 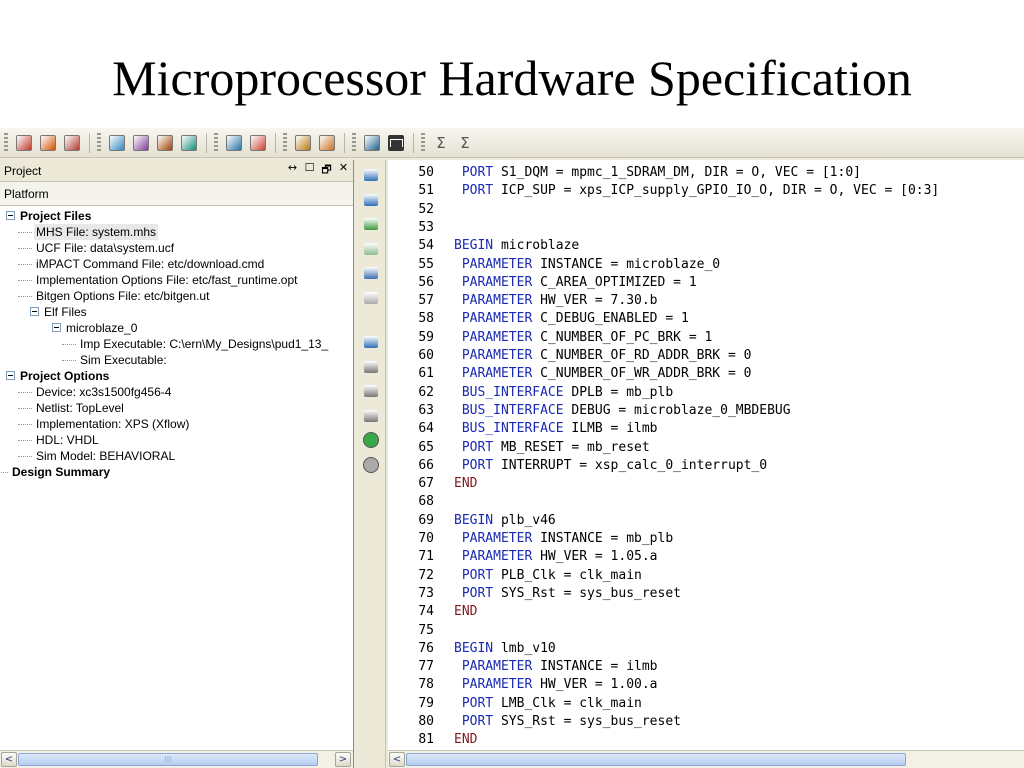 What do you see at coordinates (371, 465) in the screenshot?
I see `forward-arrow-button` at bounding box center [371, 465].